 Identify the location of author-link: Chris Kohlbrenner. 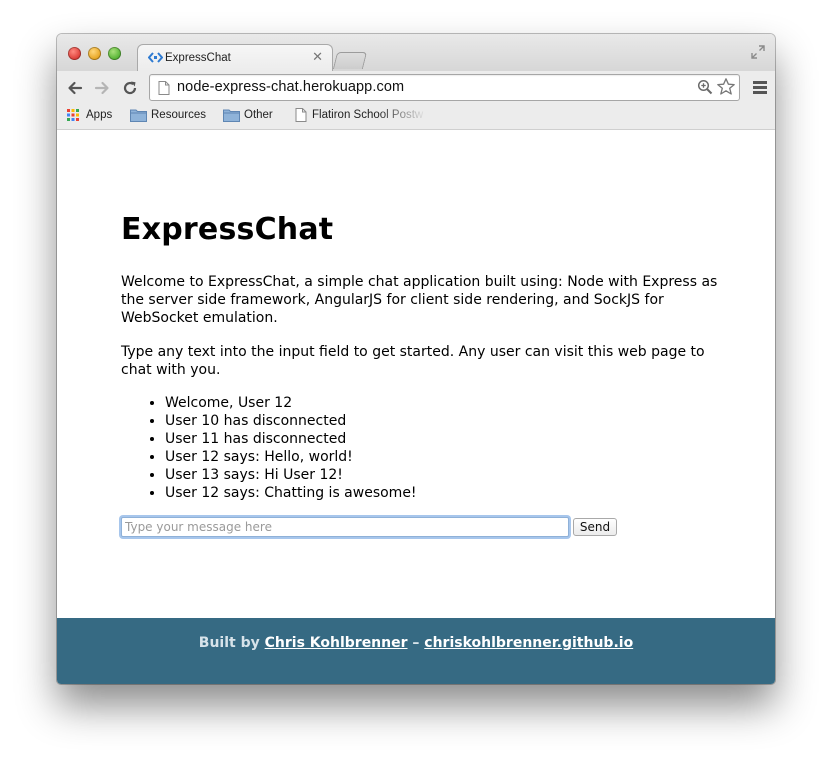
(336, 643).